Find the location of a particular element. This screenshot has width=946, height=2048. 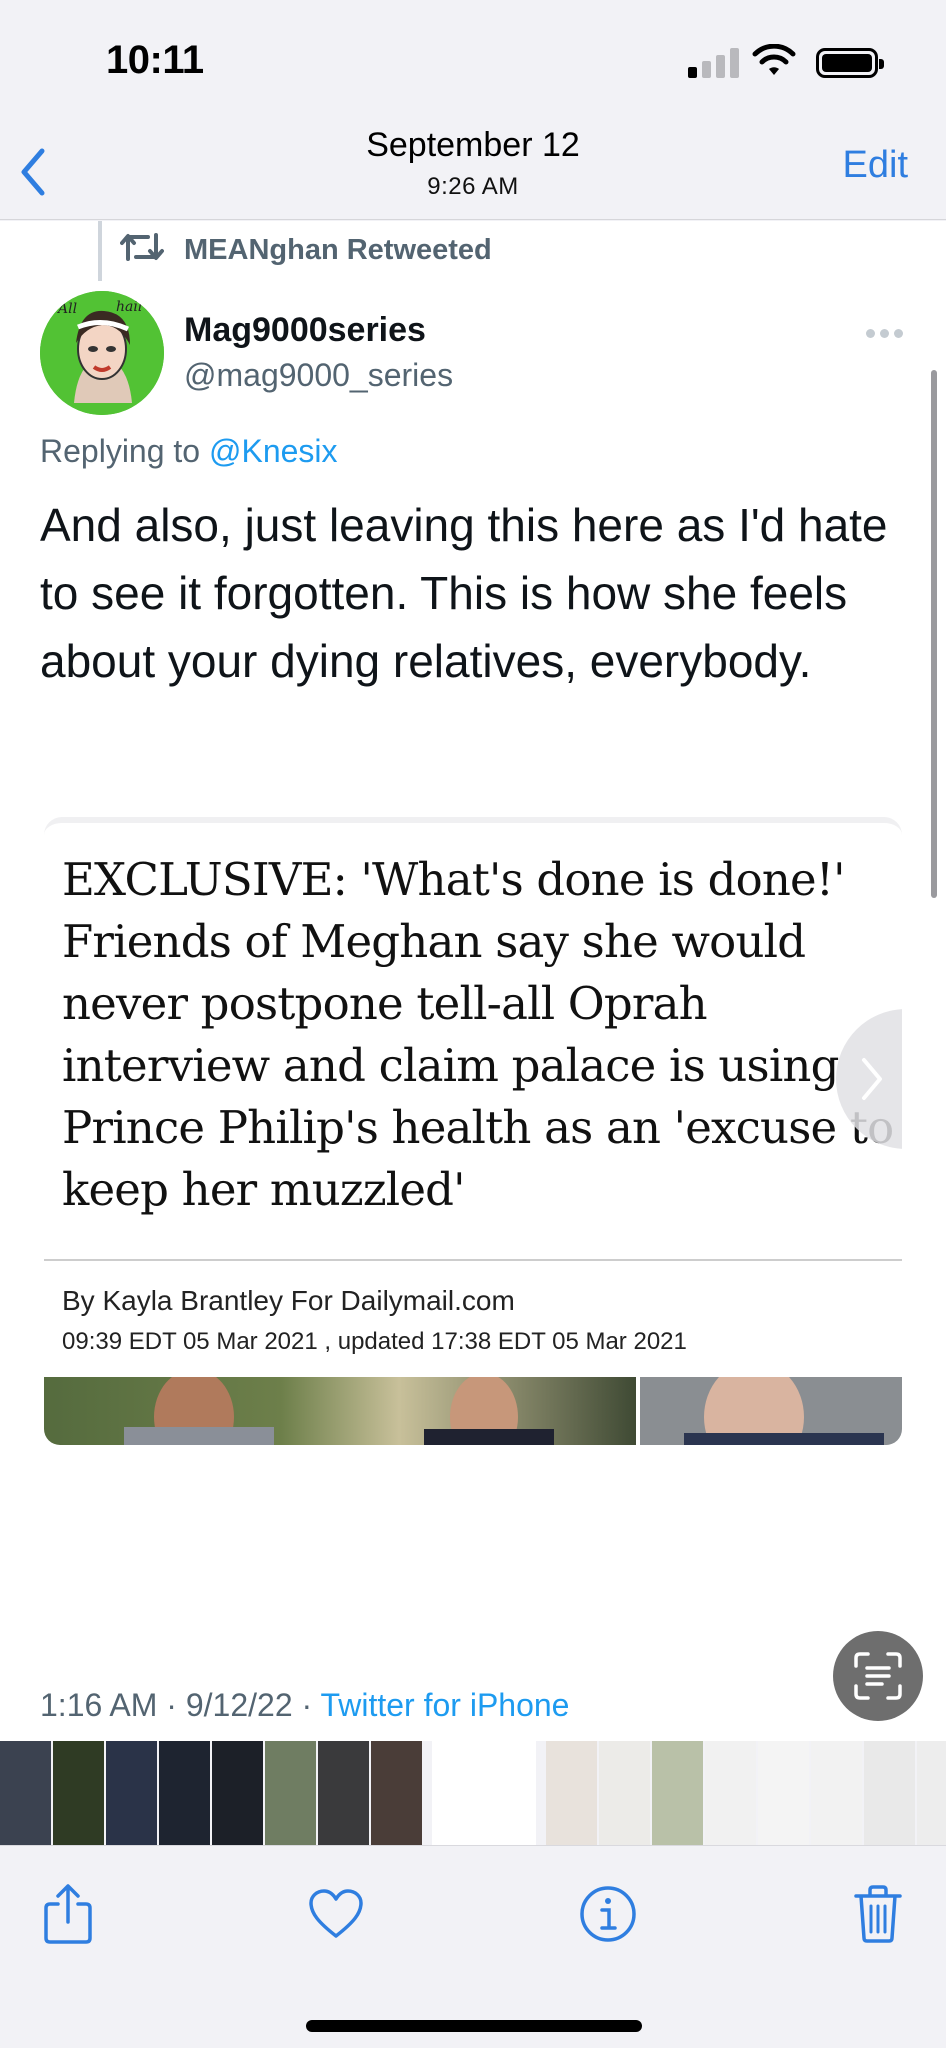

tweet-source-link: Twitter for iPhone is located at coordinates (444, 1705).